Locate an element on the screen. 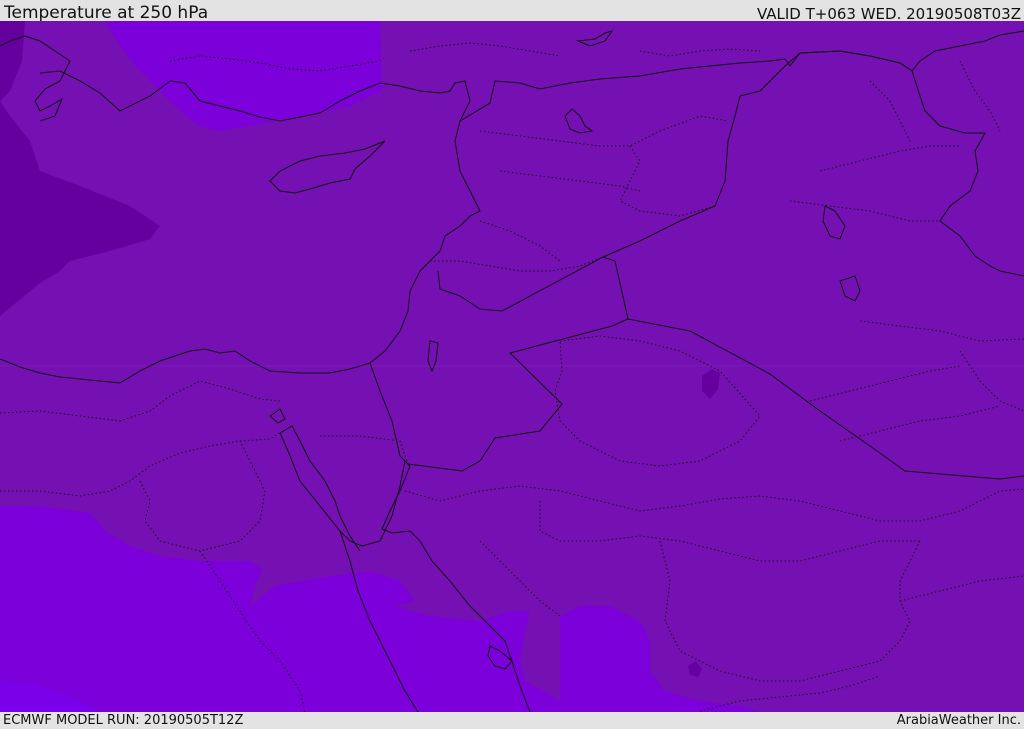 This screenshot has width=1024, height=729. provider-label: ArabiaWeather Inc. is located at coordinates (958, 720).